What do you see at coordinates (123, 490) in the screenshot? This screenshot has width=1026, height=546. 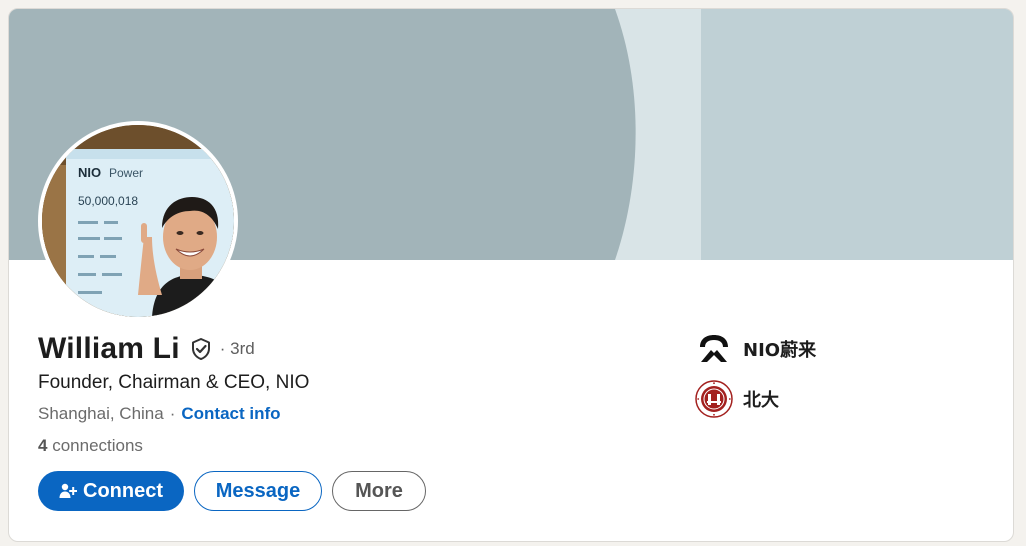 I see `connect-label: Connect` at bounding box center [123, 490].